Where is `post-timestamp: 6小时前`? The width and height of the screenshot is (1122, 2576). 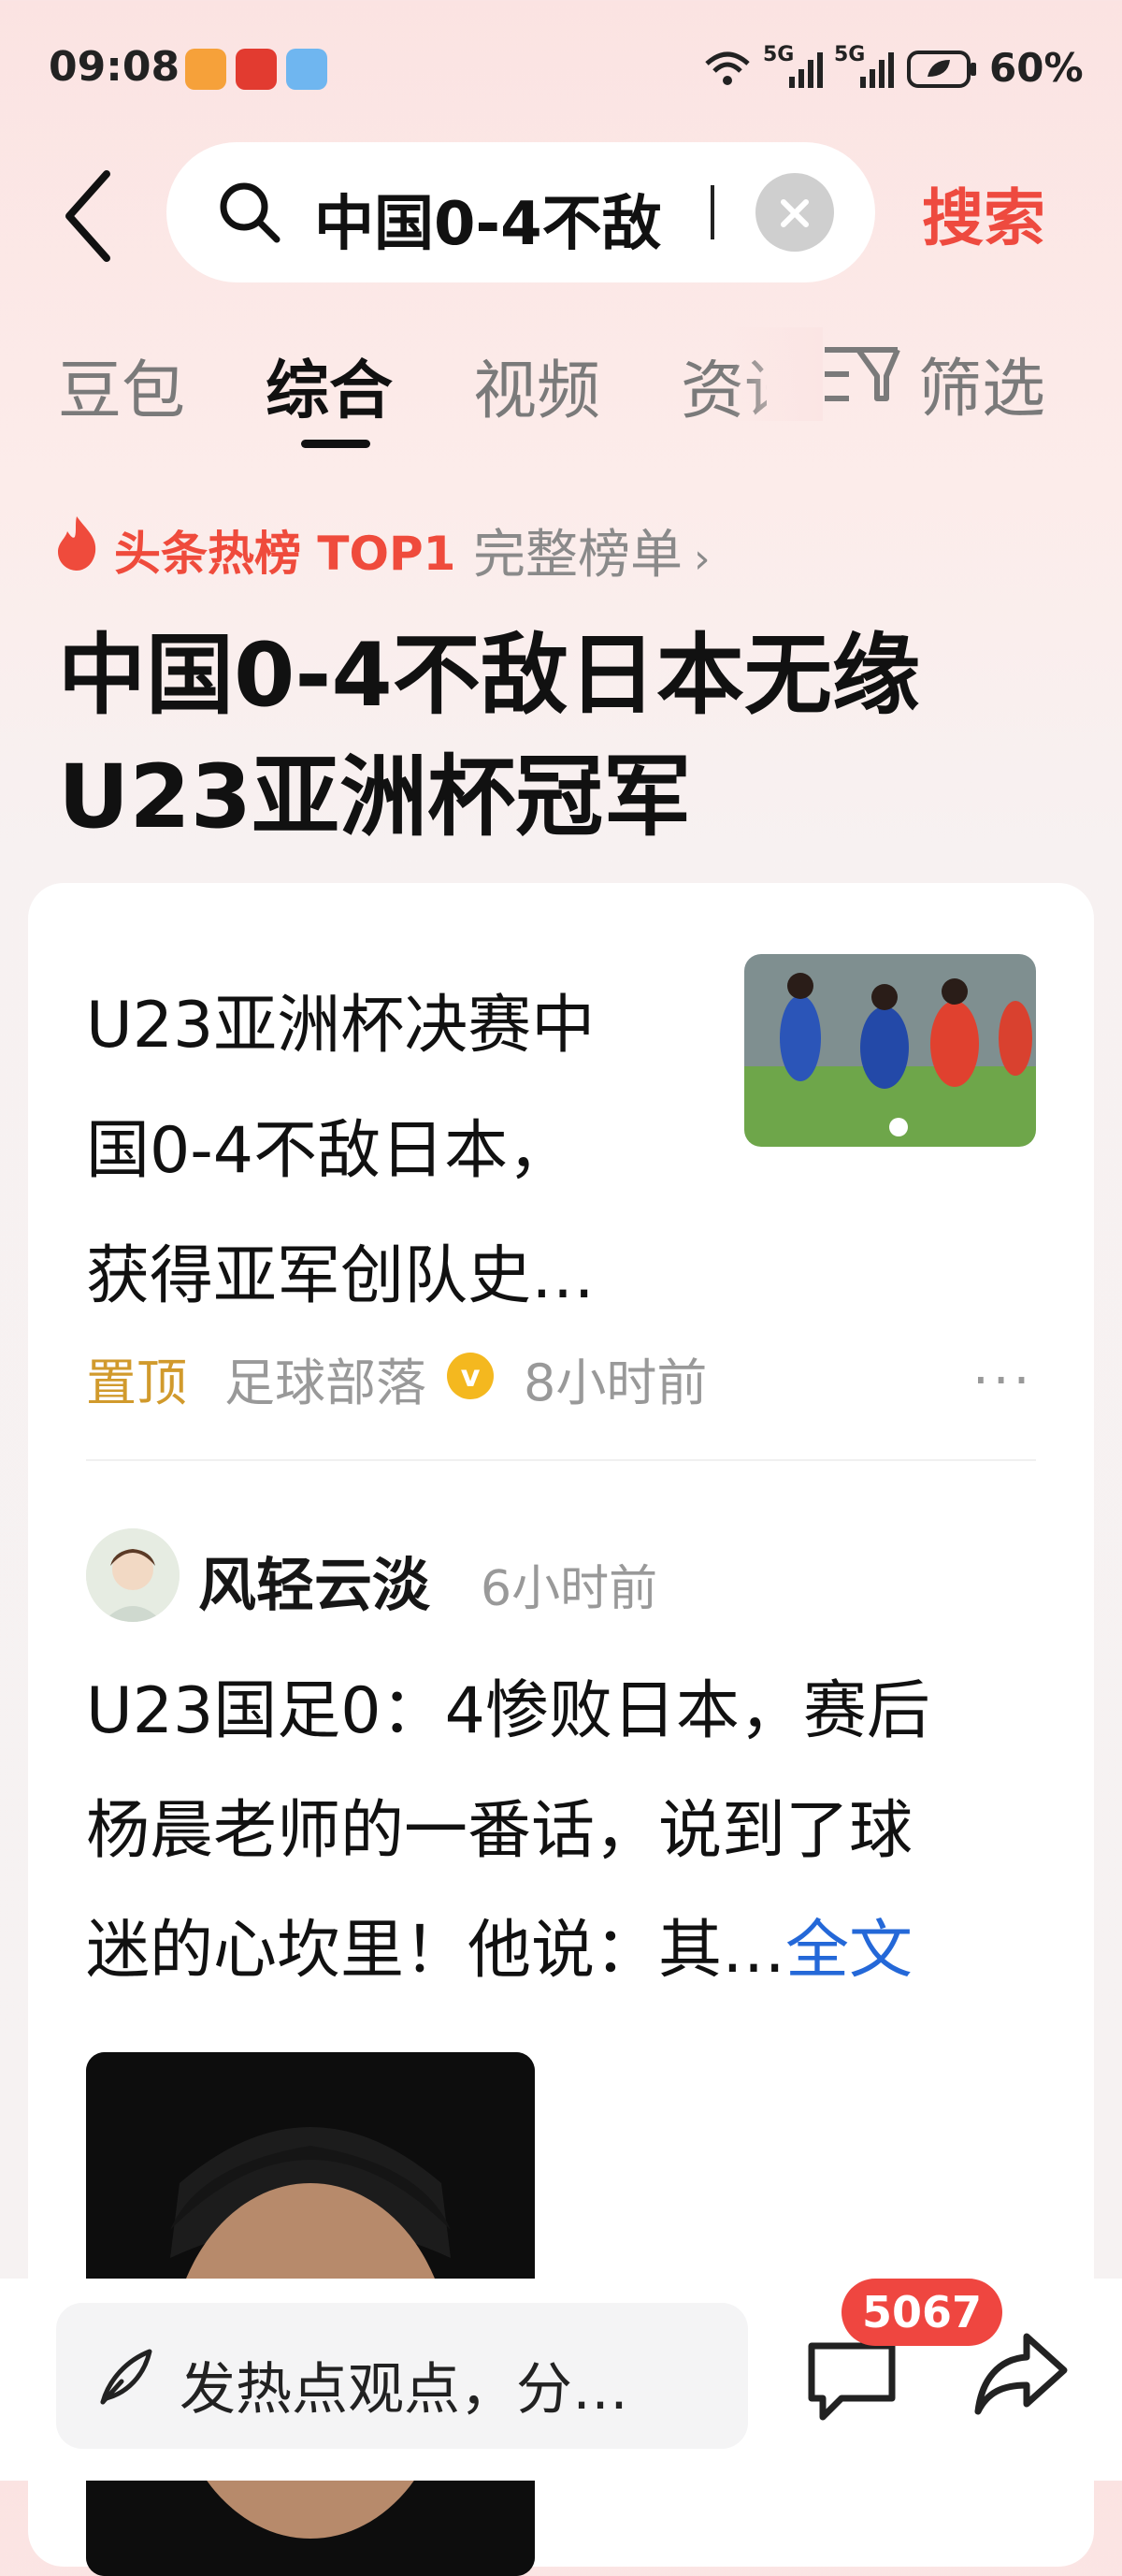
post-timestamp: 6小时前 is located at coordinates (570, 1589).